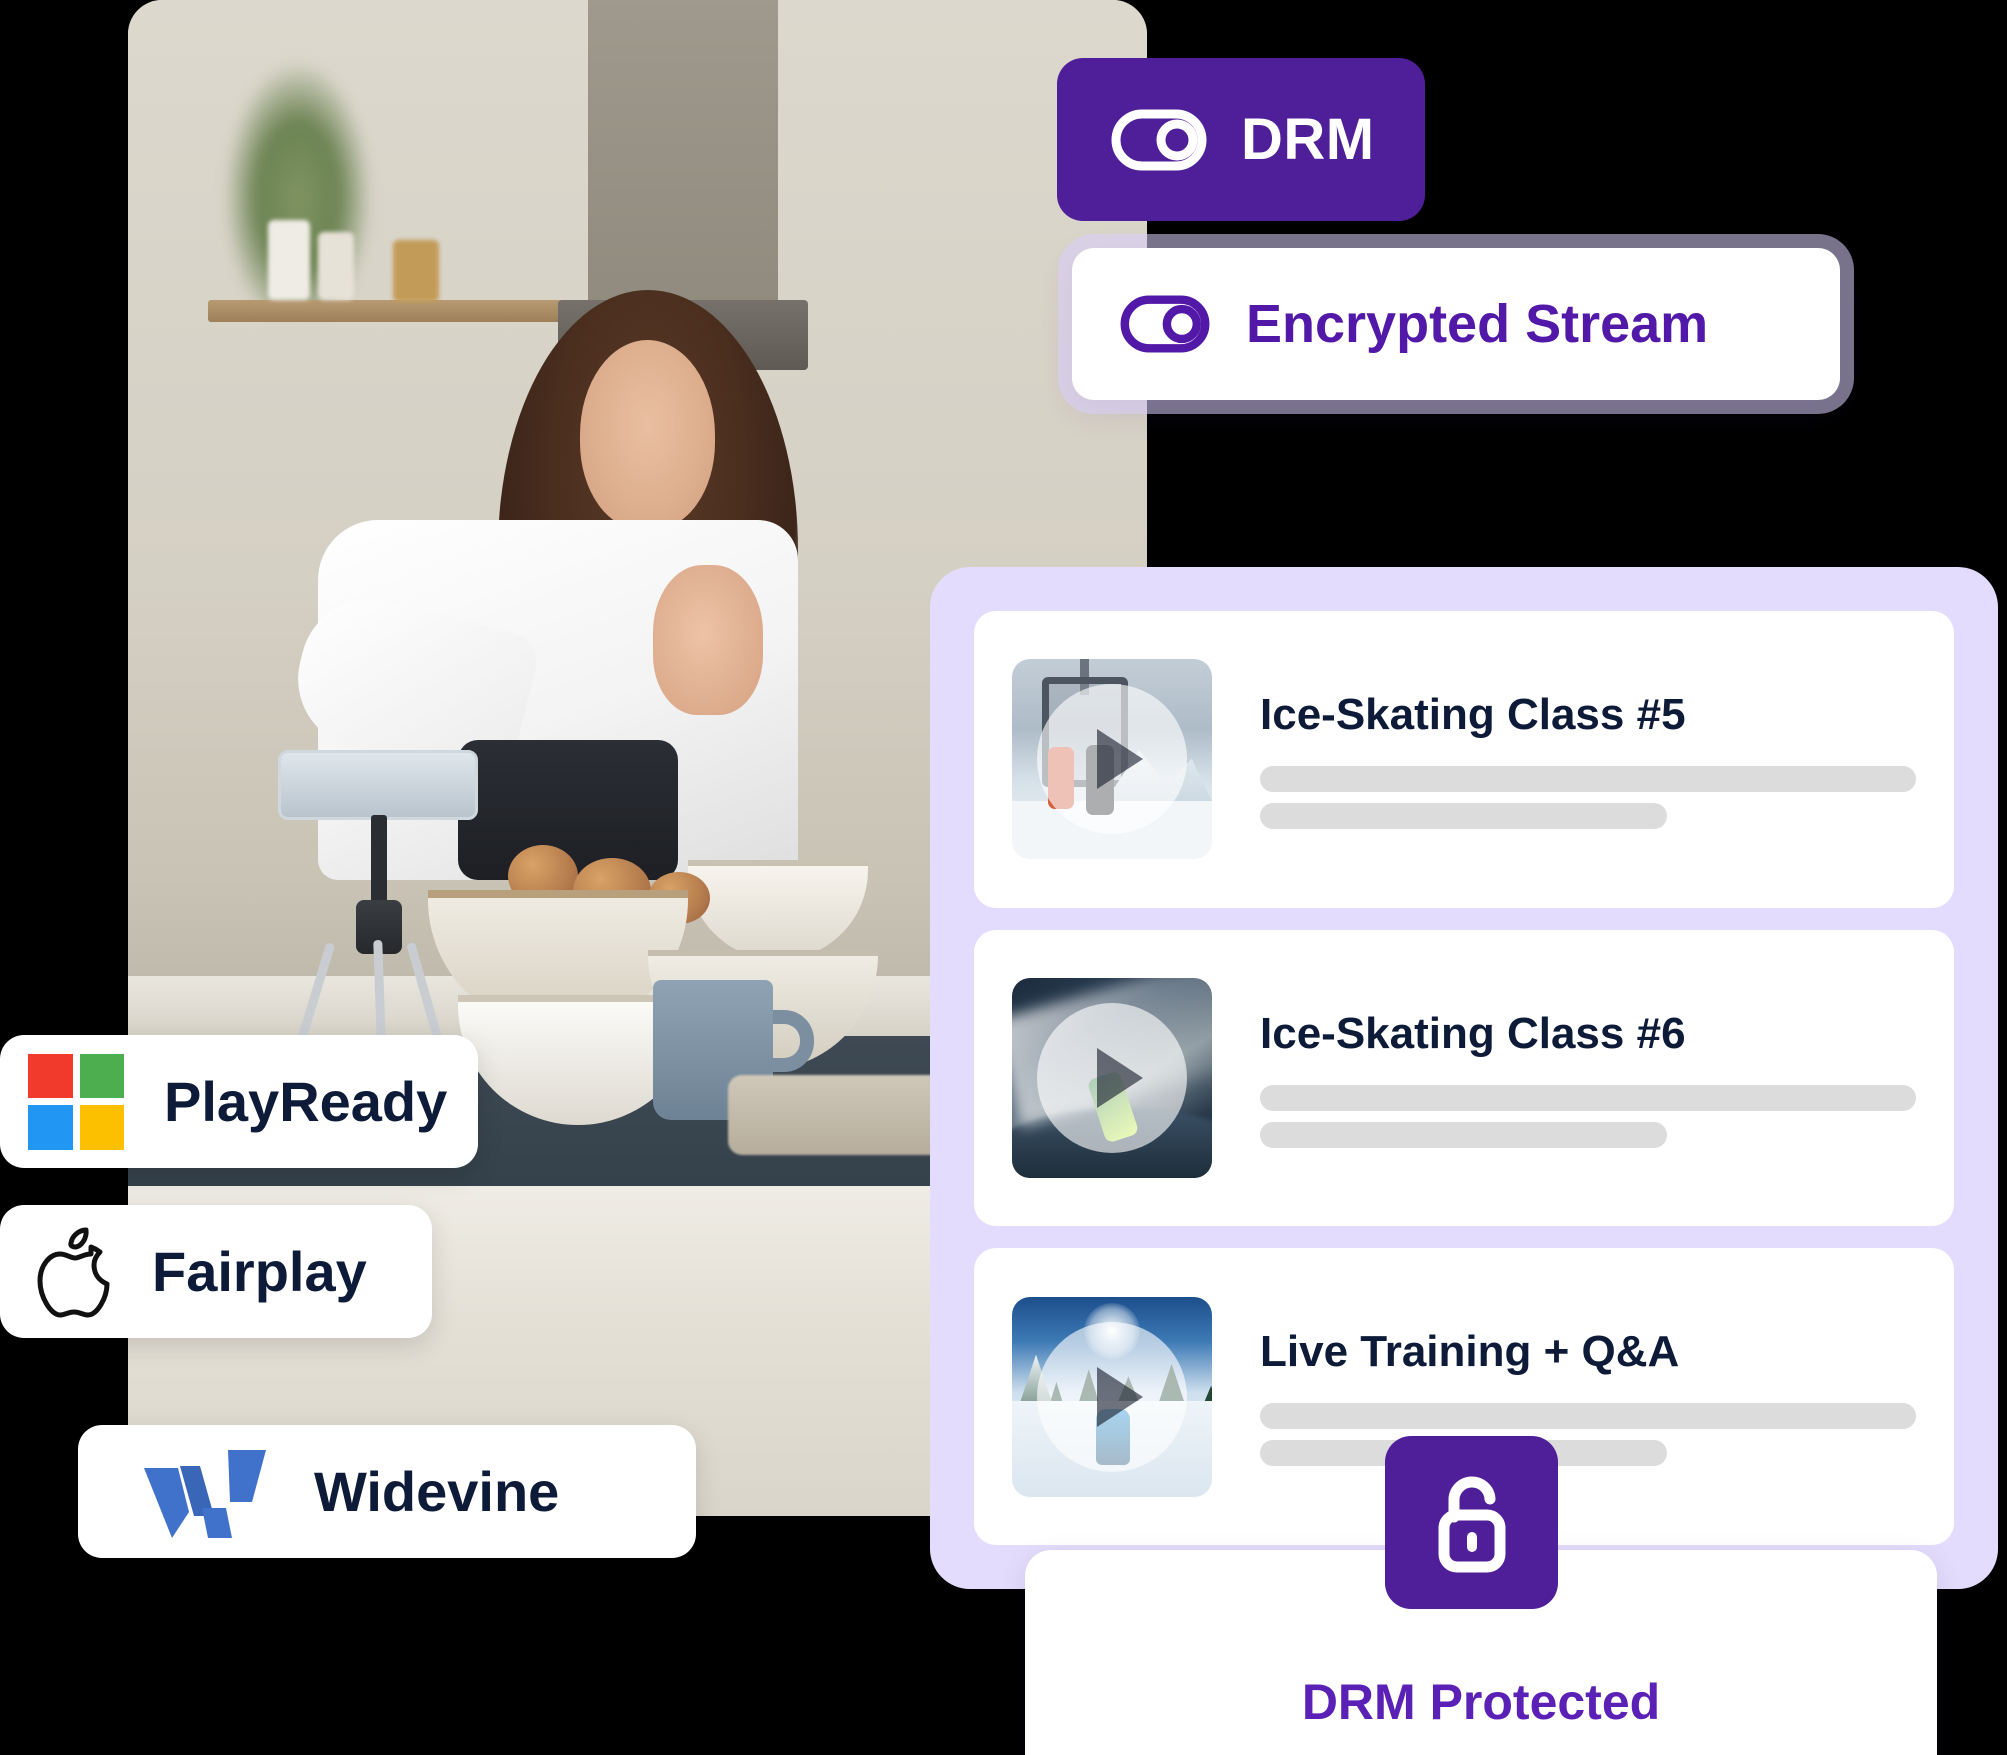 This screenshot has width=2007, height=1755. I want to click on video-meta: Live Training + Q&A, so click(1588, 1397).